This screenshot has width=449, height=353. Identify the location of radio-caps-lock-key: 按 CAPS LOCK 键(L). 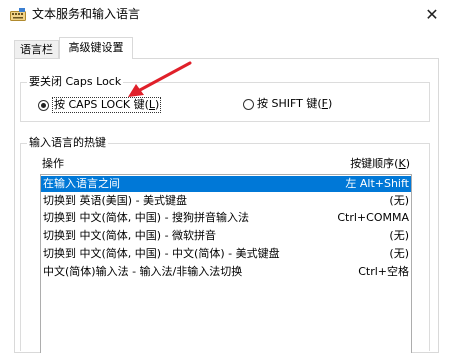
(100, 105).